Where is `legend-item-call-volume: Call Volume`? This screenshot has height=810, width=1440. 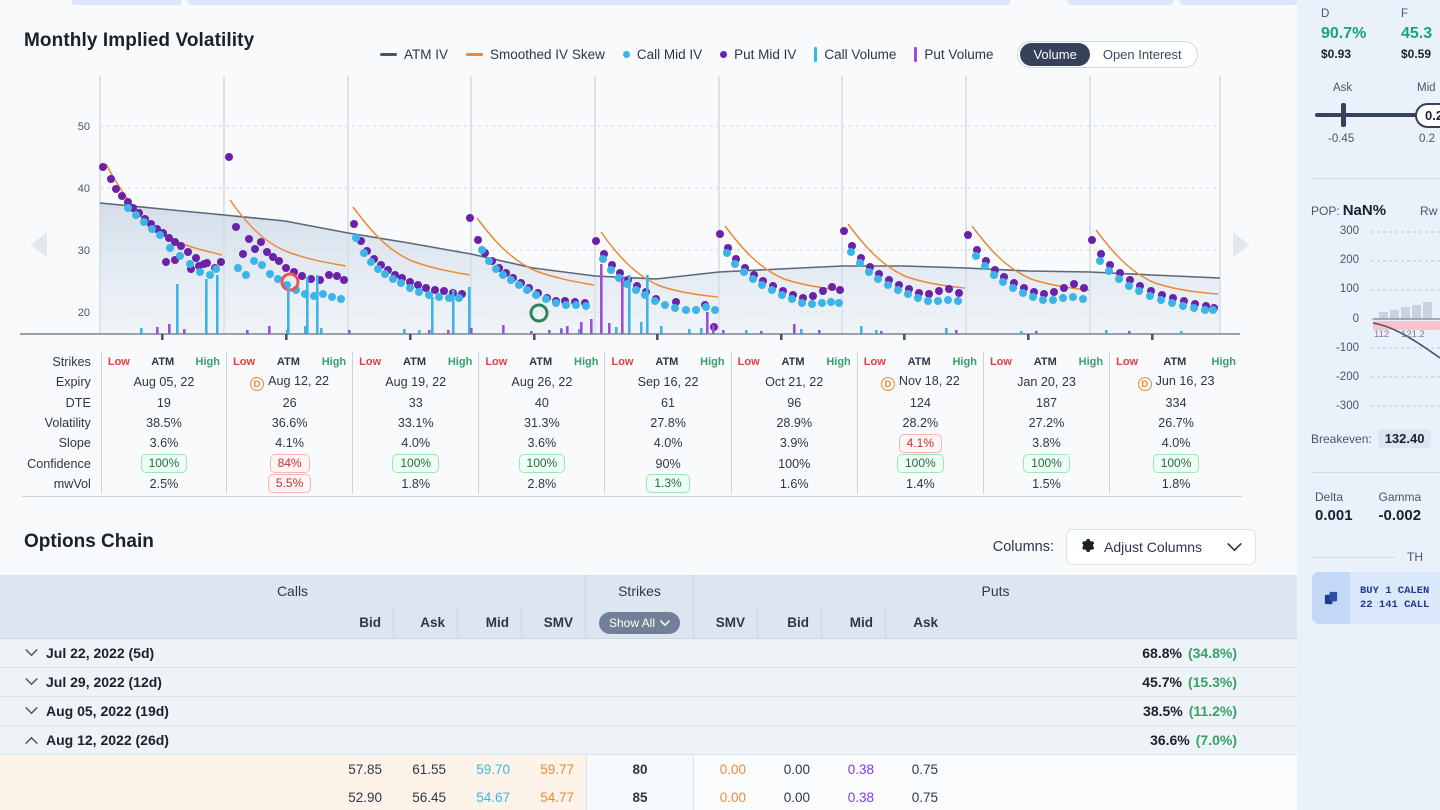 legend-item-call-volume: Call Volume is located at coordinates (855, 54).